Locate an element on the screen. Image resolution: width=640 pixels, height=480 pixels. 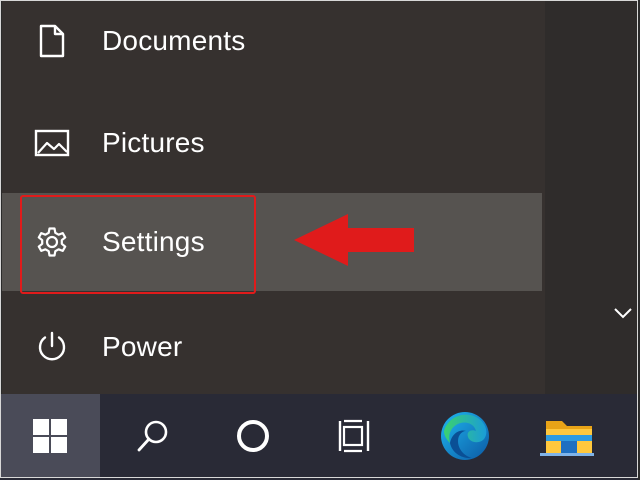
task-view-button is located at coordinates (355, 436).